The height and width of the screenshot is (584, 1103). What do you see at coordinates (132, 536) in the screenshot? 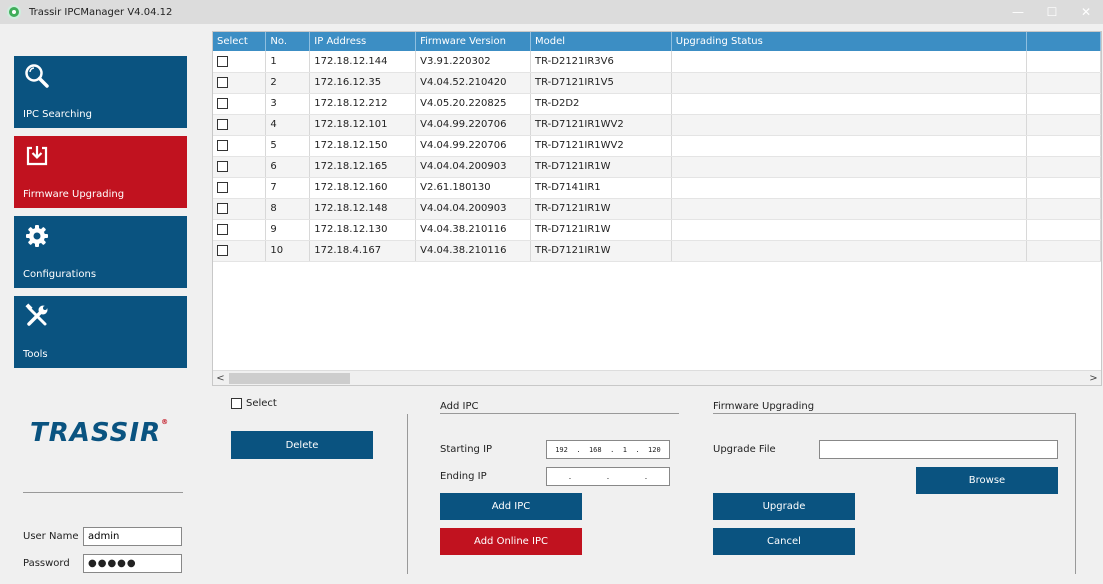
I see `user-name-input` at bounding box center [132, 536].